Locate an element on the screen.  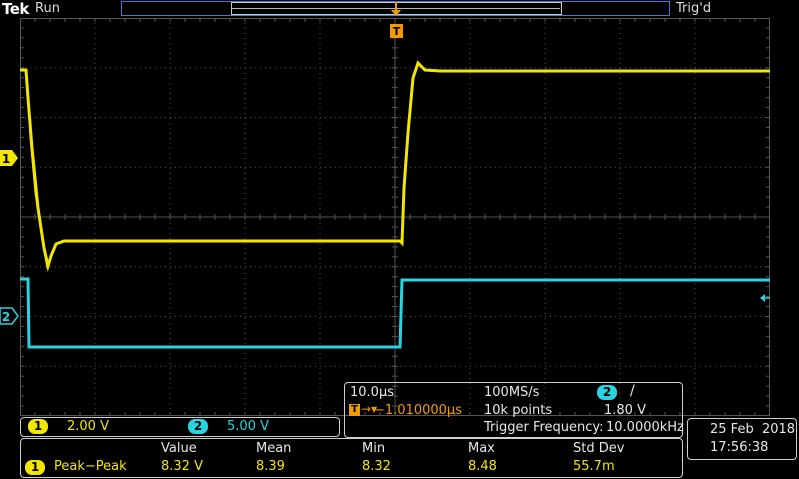
trigger-level: 1.80 V is located at coordinates (625, 410).